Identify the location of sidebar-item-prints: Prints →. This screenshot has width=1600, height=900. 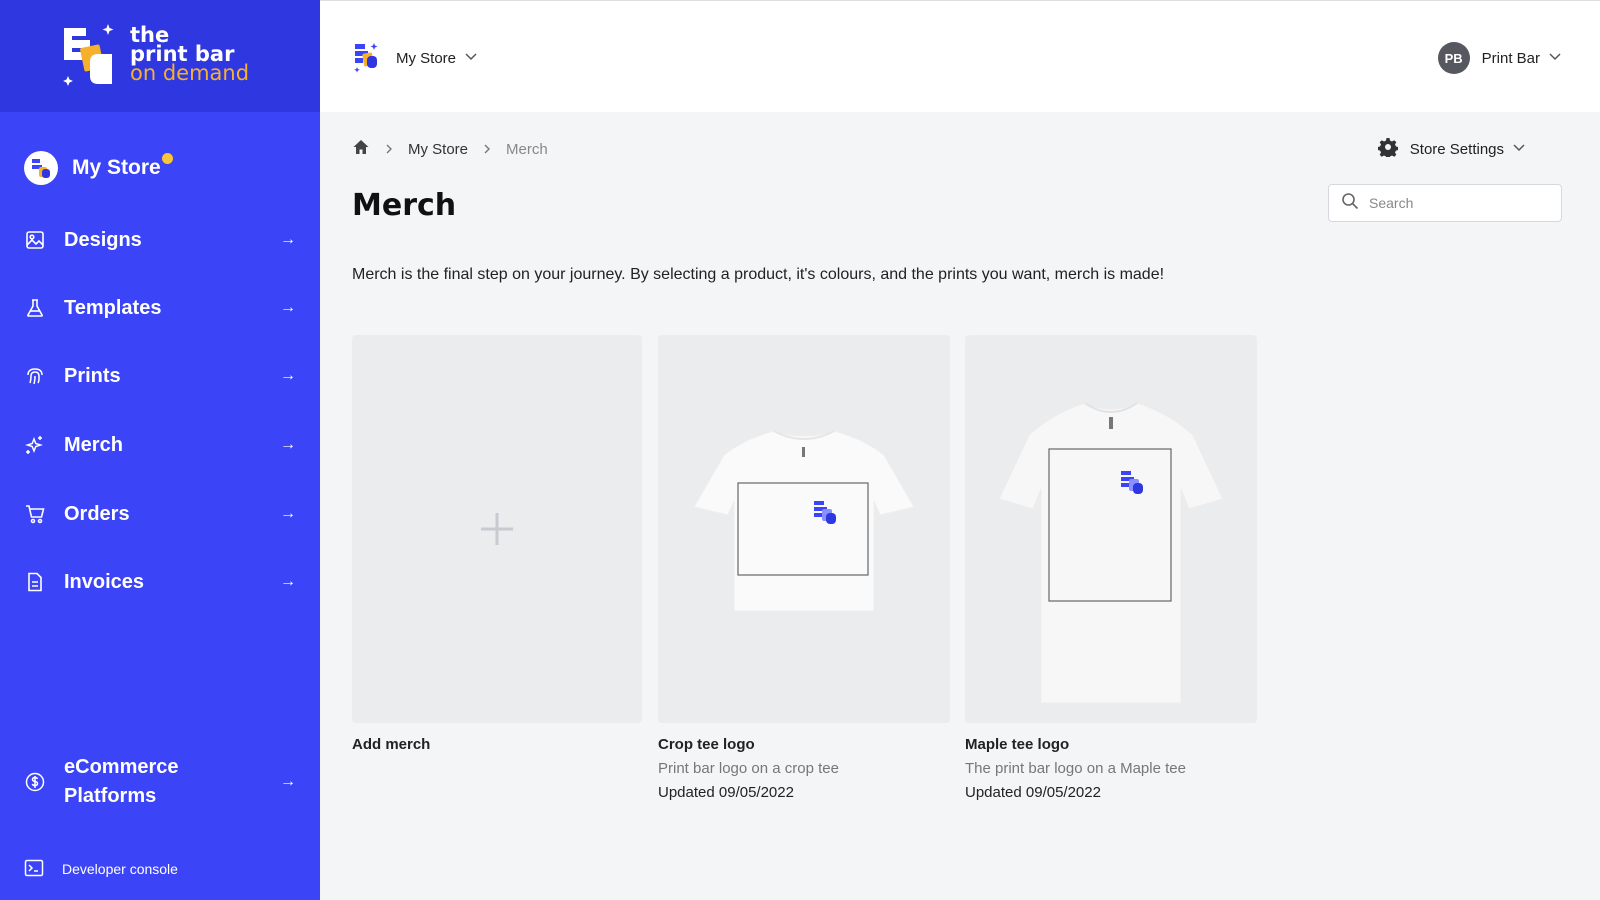
(160, 376).